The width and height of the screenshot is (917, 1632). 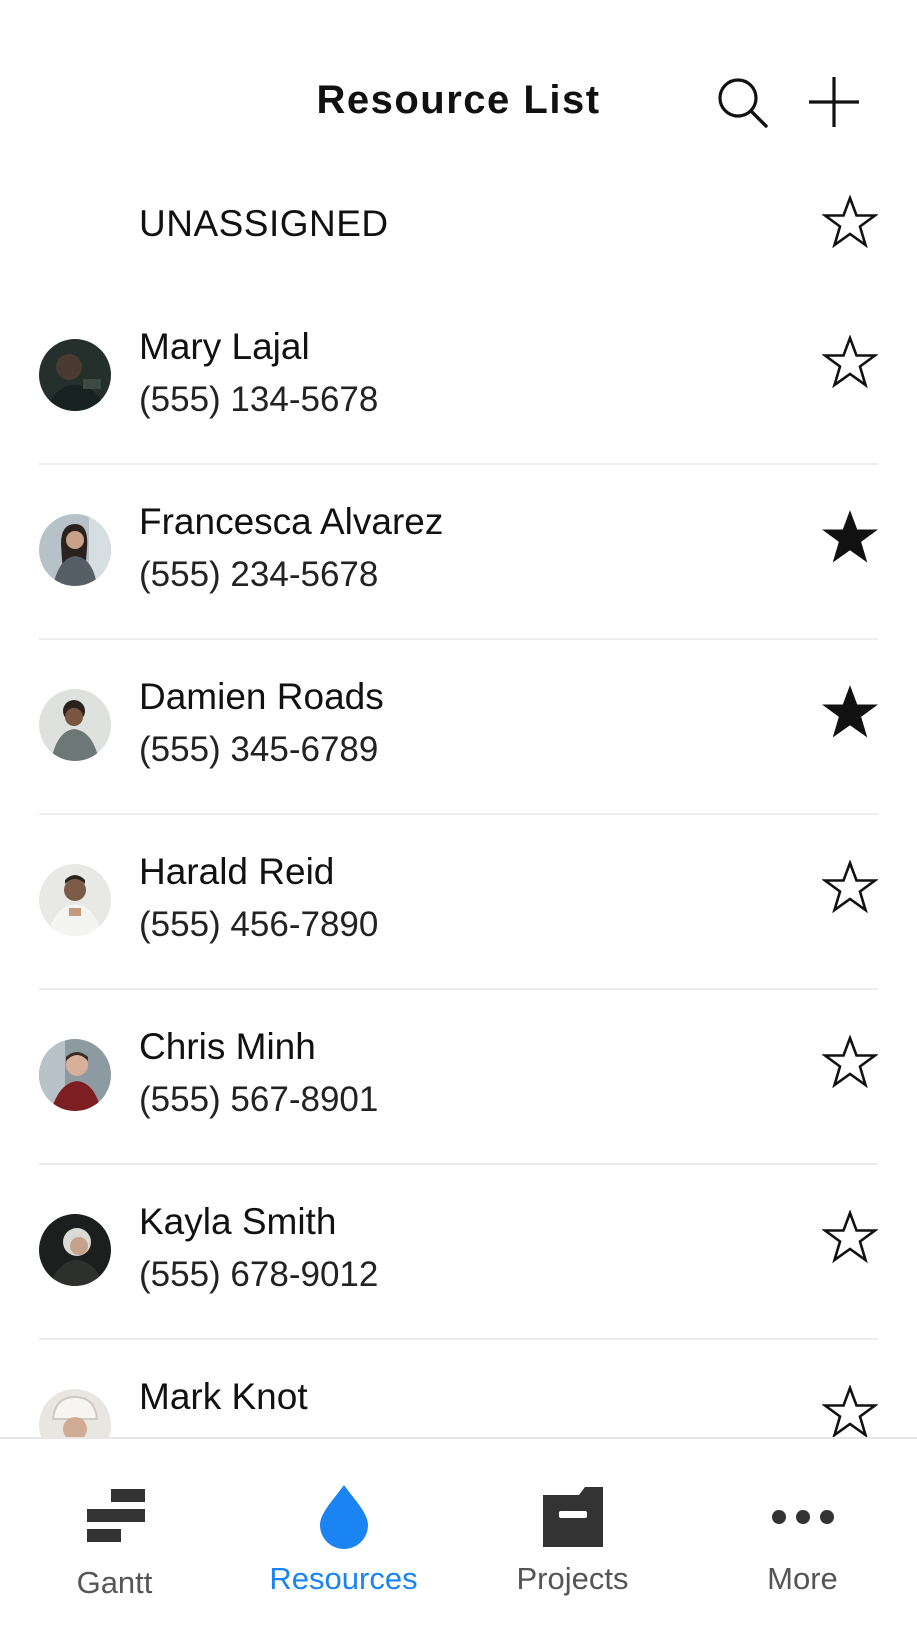 I want to click on tab-label: More, so click(x=802, y=1578).